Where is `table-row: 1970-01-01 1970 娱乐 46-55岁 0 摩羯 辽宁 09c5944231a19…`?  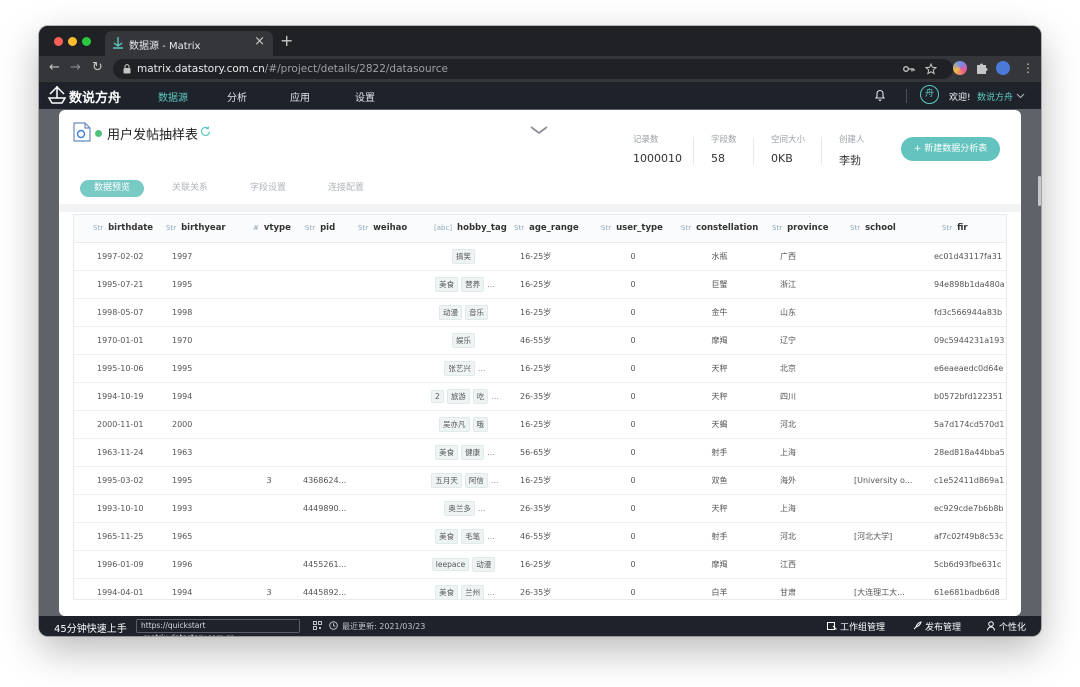 table-row: 1970-01-01 1970 娱乐 46-55岁 0 摩羯 辽宁 09c5944231a19… is located at coordinates (540, 340).